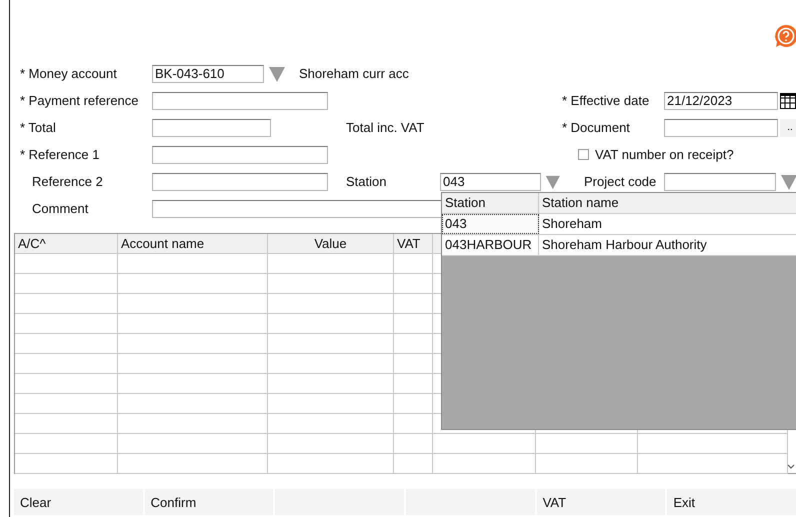 The height and width of the screenshot is (517, 796). What do you see at coordinates (80, 100) in the screenshot?
I see `field-label: * Payment reference` at bounding box center [80, 100].